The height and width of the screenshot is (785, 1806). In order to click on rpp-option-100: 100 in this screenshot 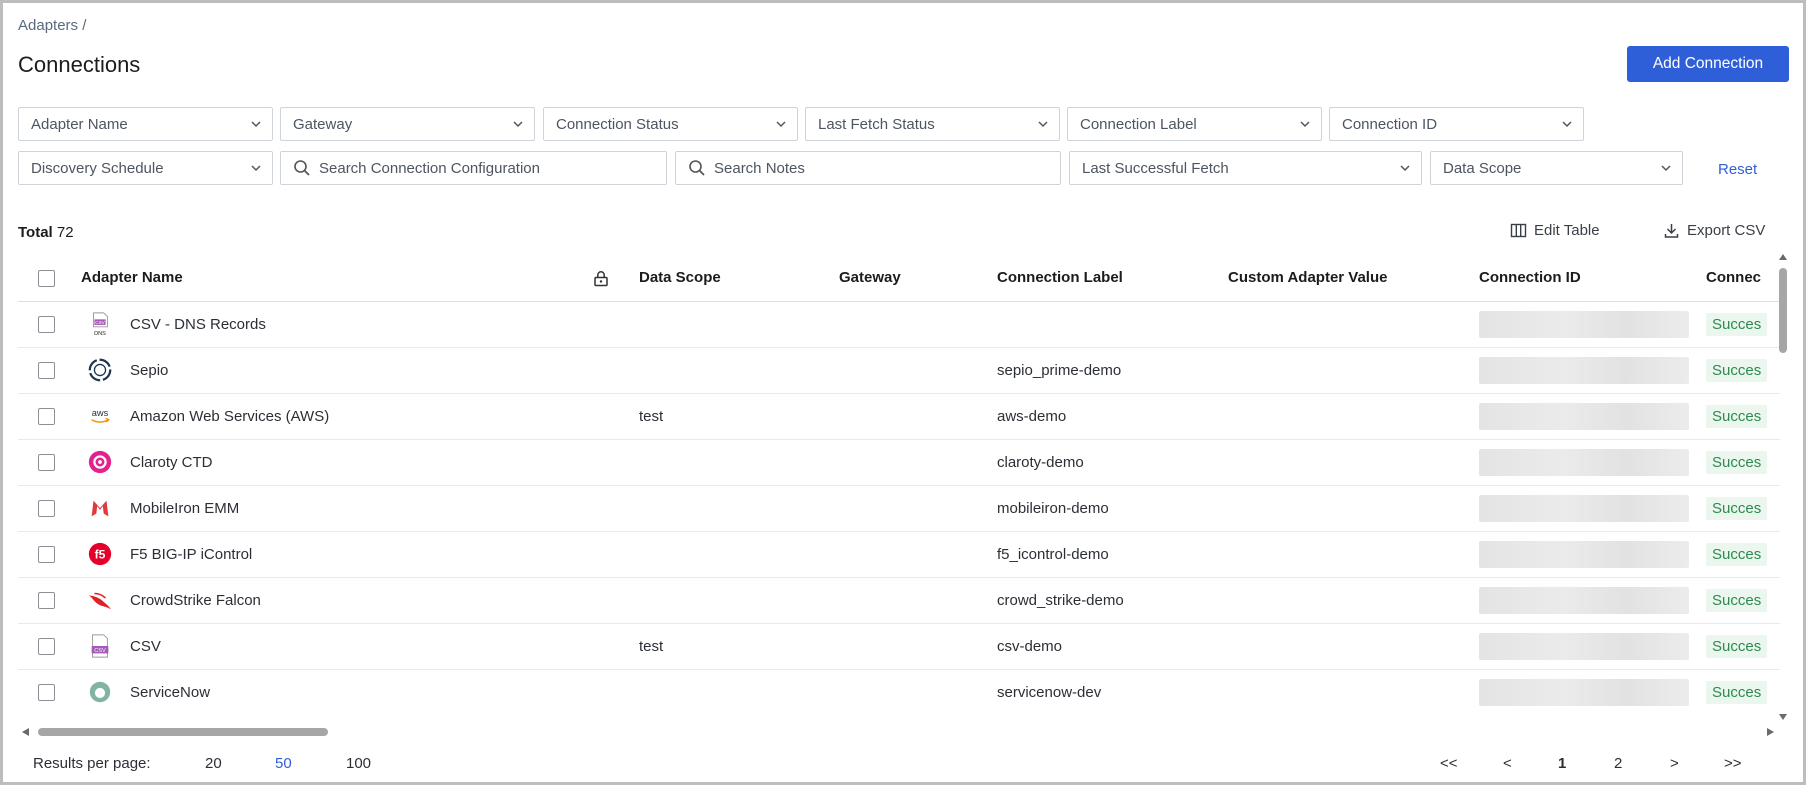, I will do `click(358, 763)`.